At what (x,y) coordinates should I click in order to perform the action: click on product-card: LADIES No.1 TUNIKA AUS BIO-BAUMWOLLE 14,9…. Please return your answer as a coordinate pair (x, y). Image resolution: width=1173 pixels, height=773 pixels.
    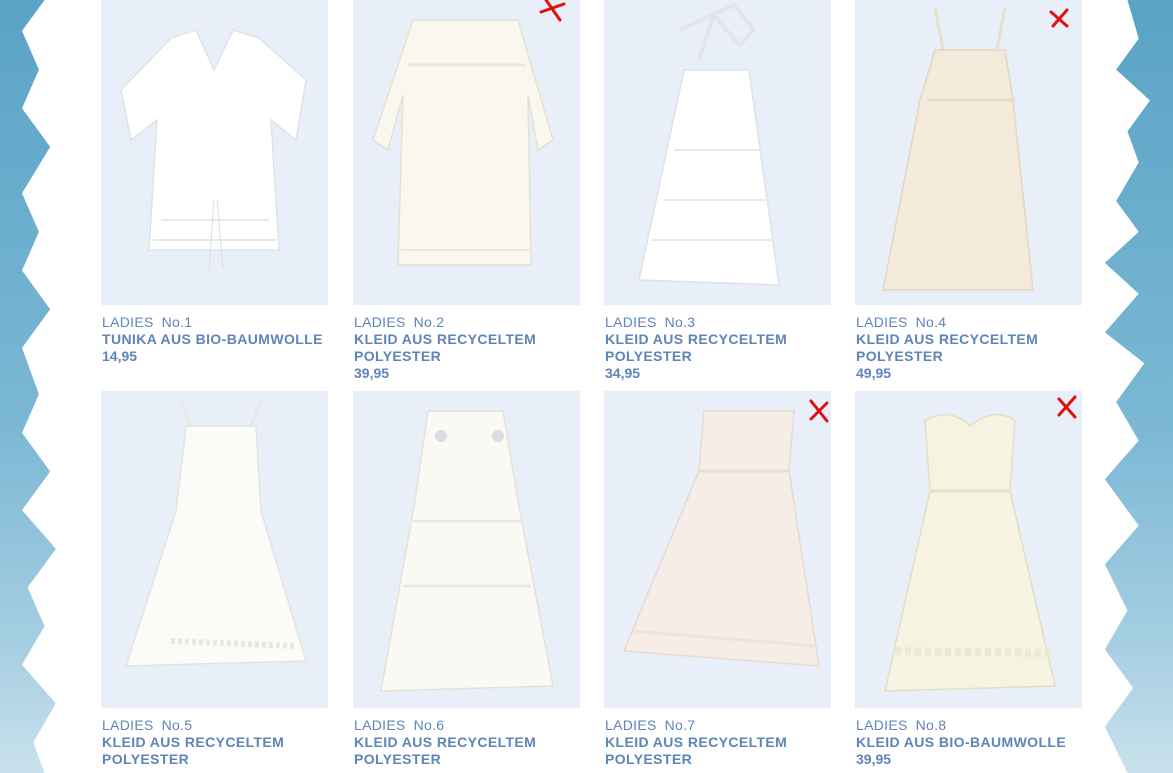
    Looking at the image, I should click on (214, 182).